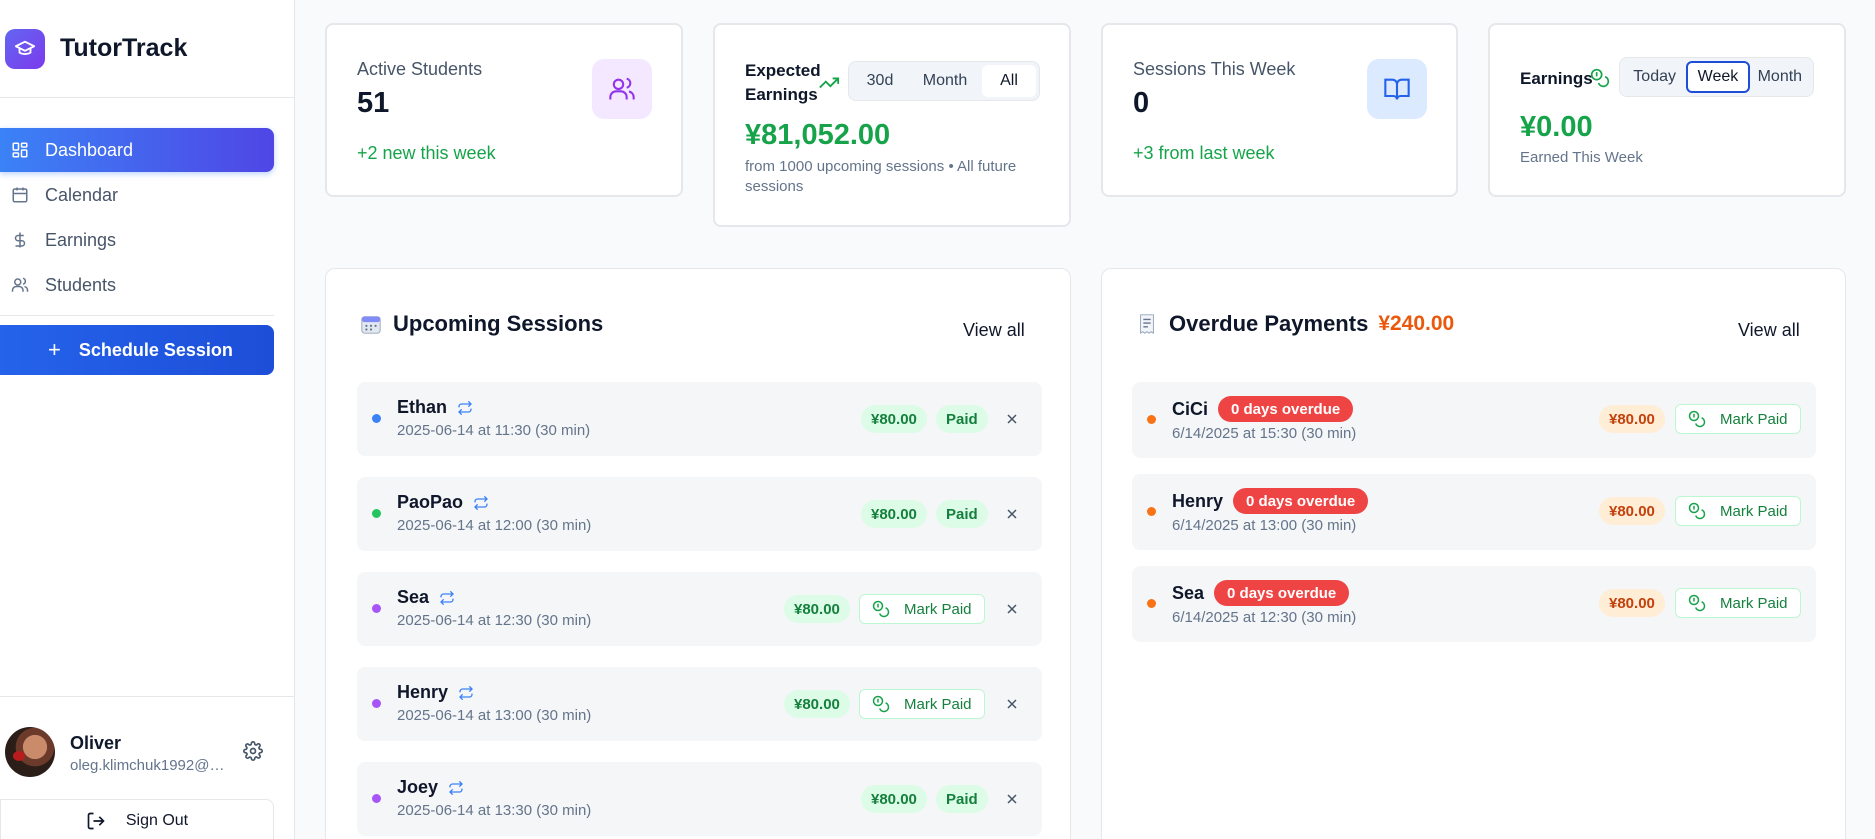  I want to click on title-line-2: Earnings, so click(781, 94).